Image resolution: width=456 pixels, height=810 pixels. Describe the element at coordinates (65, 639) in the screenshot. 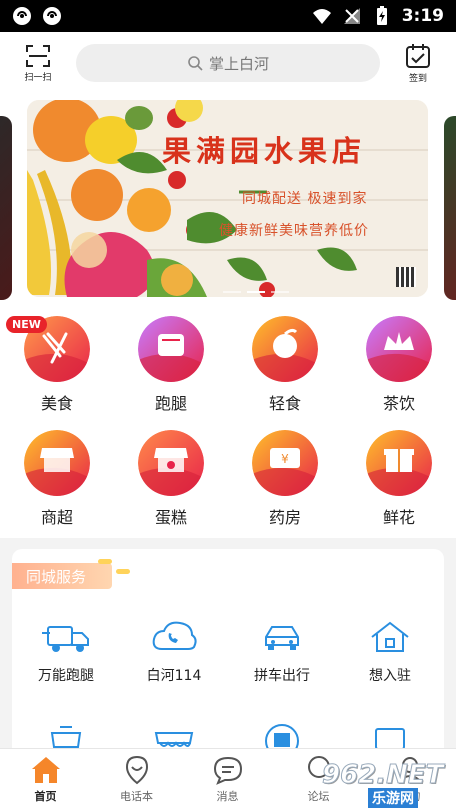

I see `delivery-truck-icon` at that location.